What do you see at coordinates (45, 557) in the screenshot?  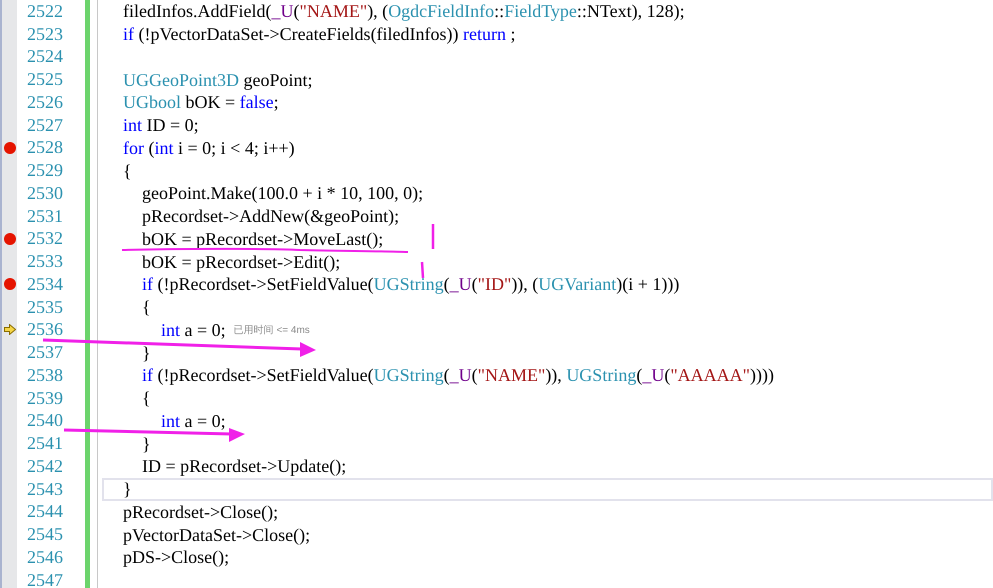 I see `line-number: 2546` at bounding box center [45, 557].